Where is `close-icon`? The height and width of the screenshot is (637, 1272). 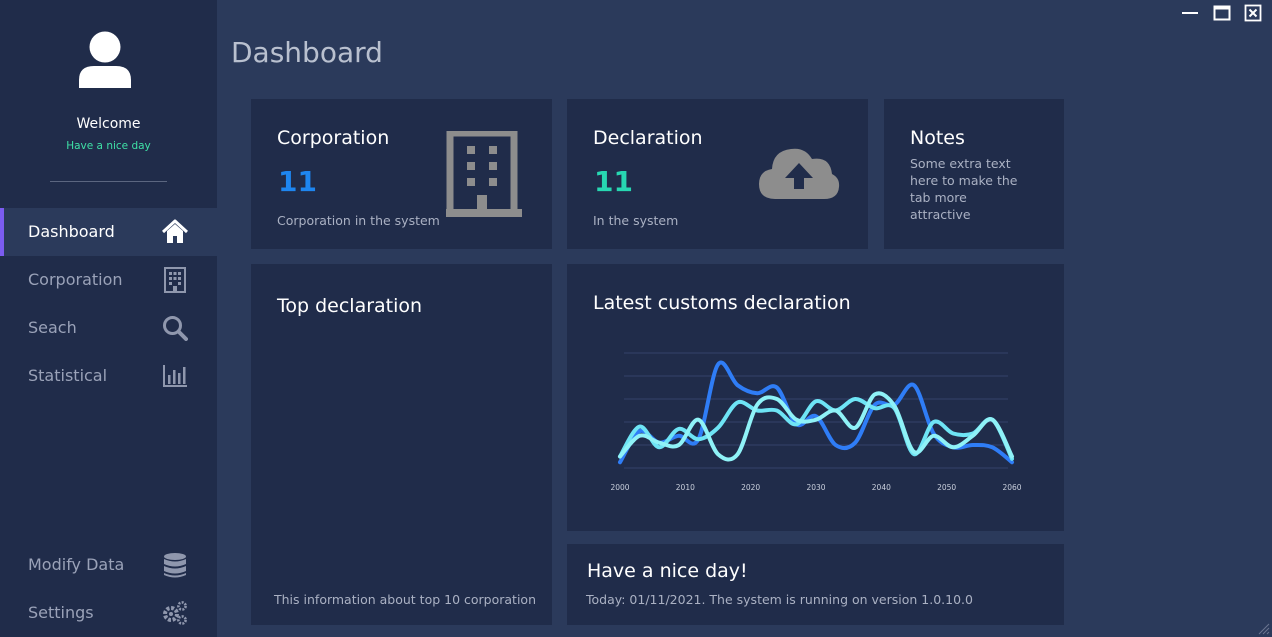 close-icon is located at coordinates (1253, 13).